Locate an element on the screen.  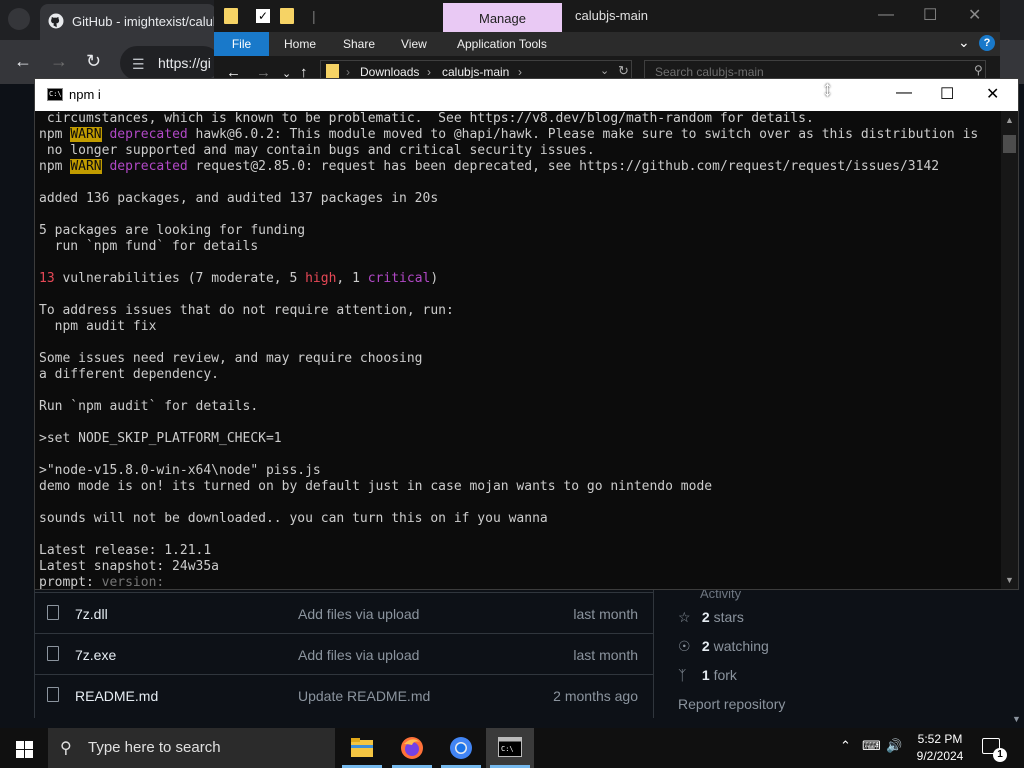
forks-link: ᛉ 1 fork is located at coordinates (707, 677).